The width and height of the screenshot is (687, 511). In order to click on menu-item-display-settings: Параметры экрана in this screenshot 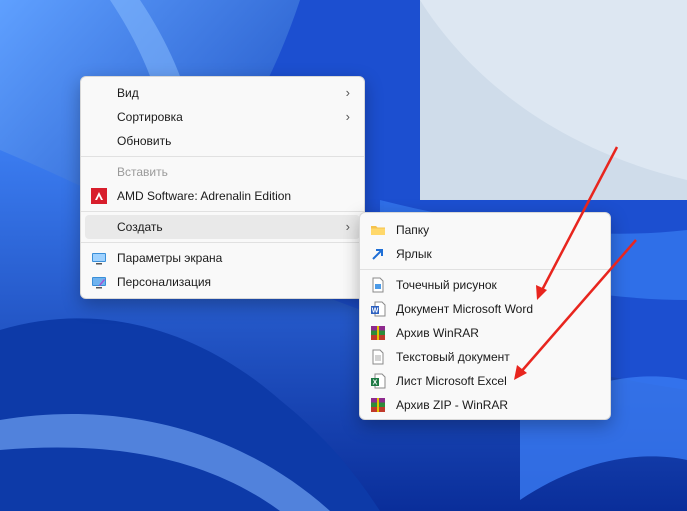, I will do `click(222, 258)`.